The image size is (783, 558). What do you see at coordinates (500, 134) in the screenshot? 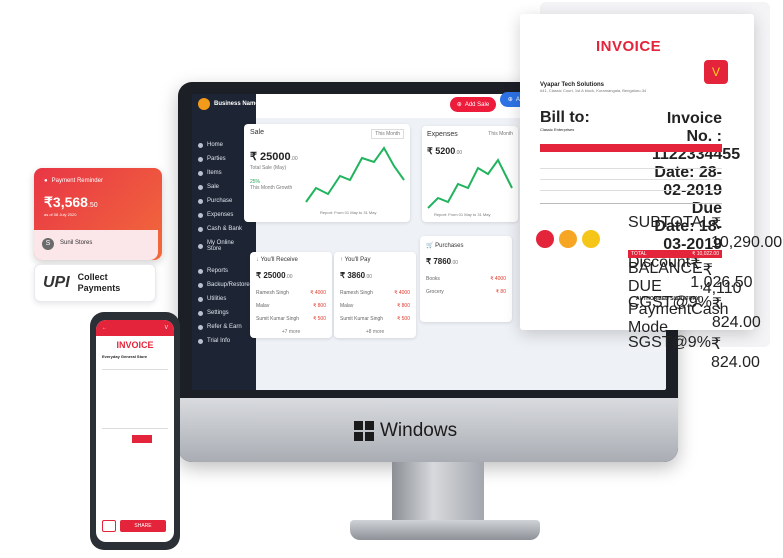
I see `expenses-period-select: This Month` at bounding box center [500, 134].